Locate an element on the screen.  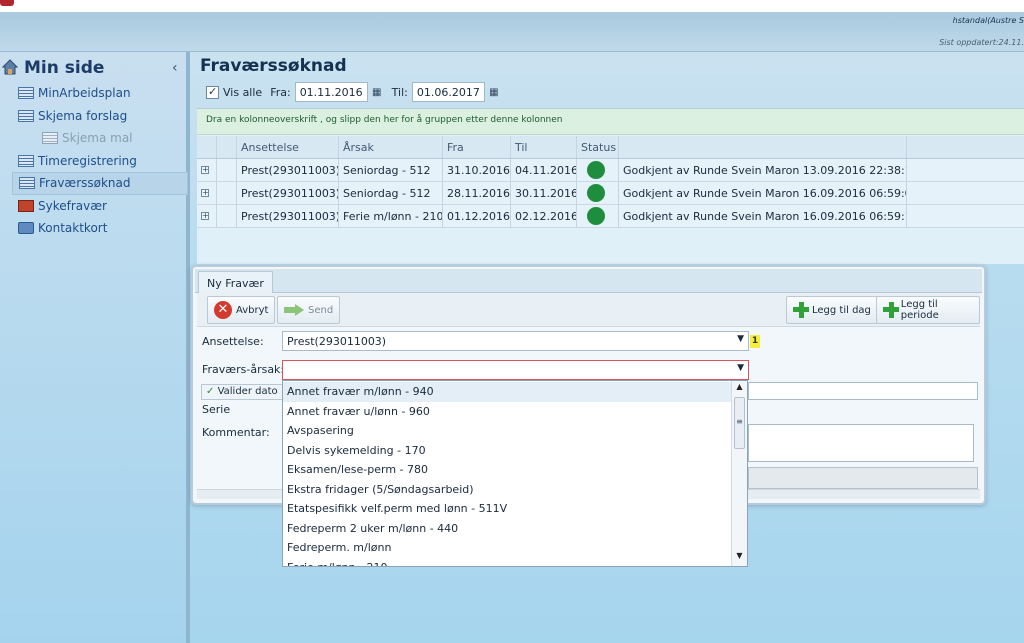
column-header-status: Status is located at coordinates (598, 147).